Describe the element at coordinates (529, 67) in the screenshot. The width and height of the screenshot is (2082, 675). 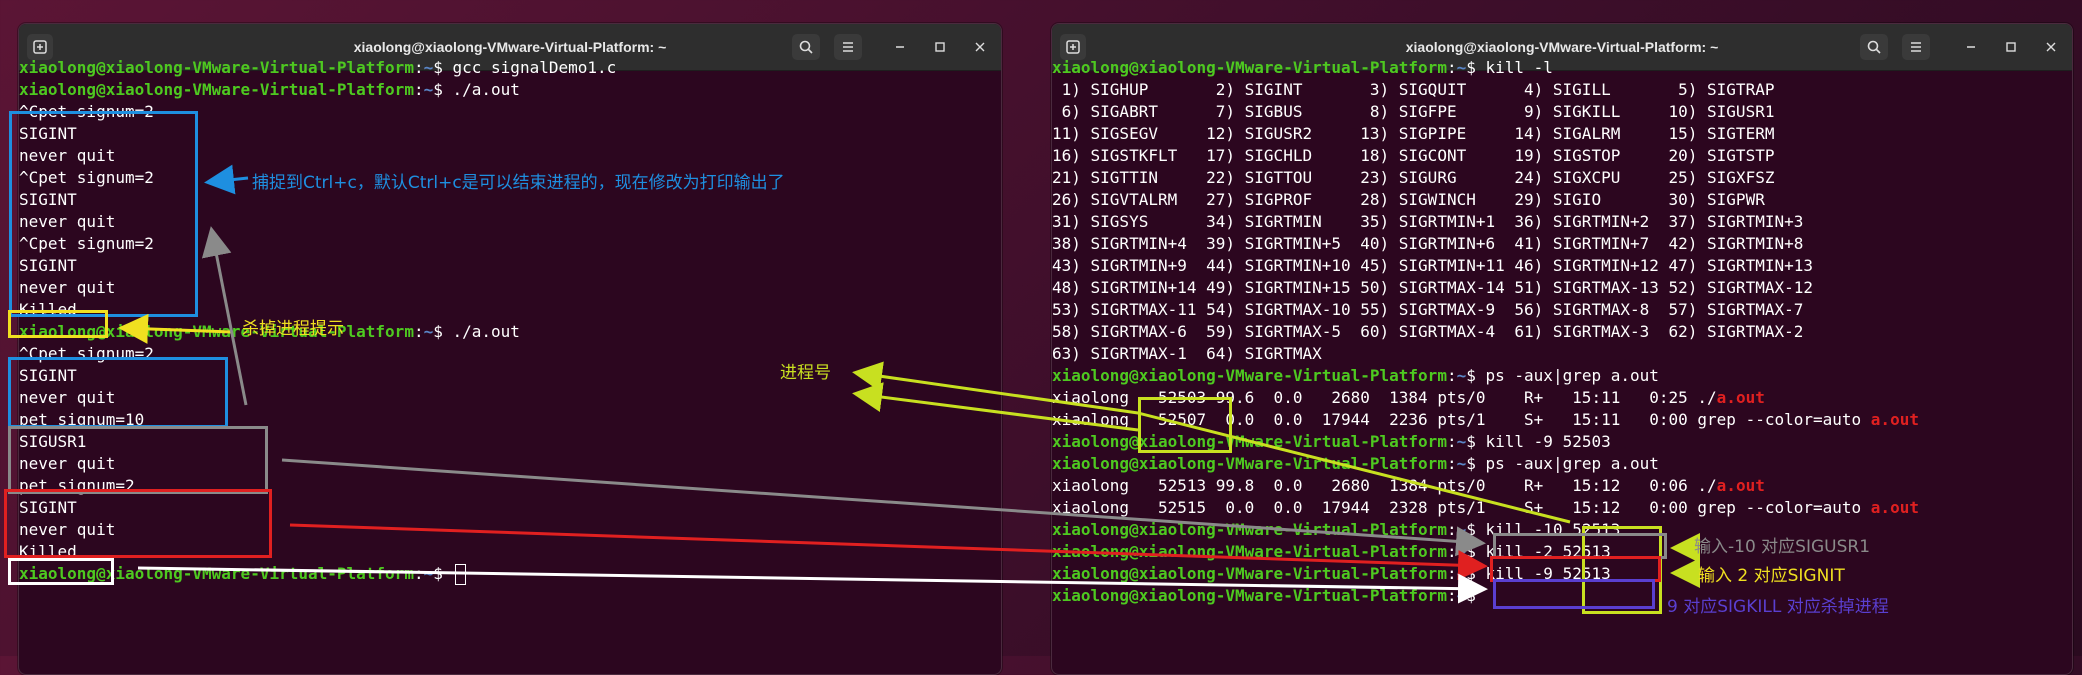
I see `command-text: gcc signalDemo1.c` at that location.